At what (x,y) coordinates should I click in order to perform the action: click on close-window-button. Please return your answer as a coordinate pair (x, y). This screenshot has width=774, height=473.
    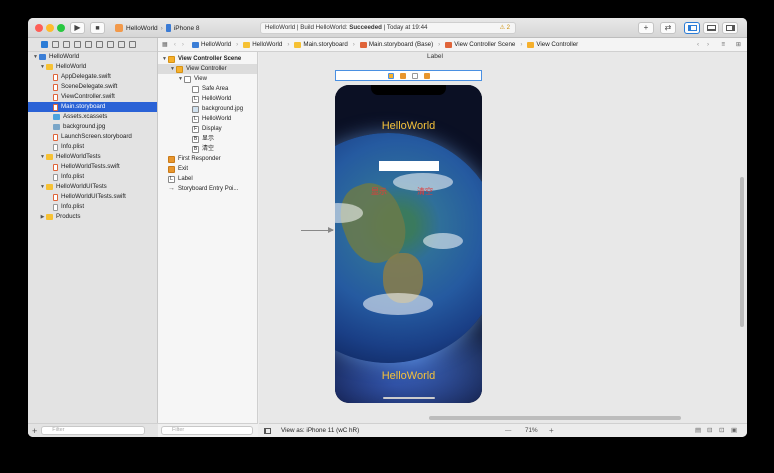
    Looking at the image, I should click on (39, 28).